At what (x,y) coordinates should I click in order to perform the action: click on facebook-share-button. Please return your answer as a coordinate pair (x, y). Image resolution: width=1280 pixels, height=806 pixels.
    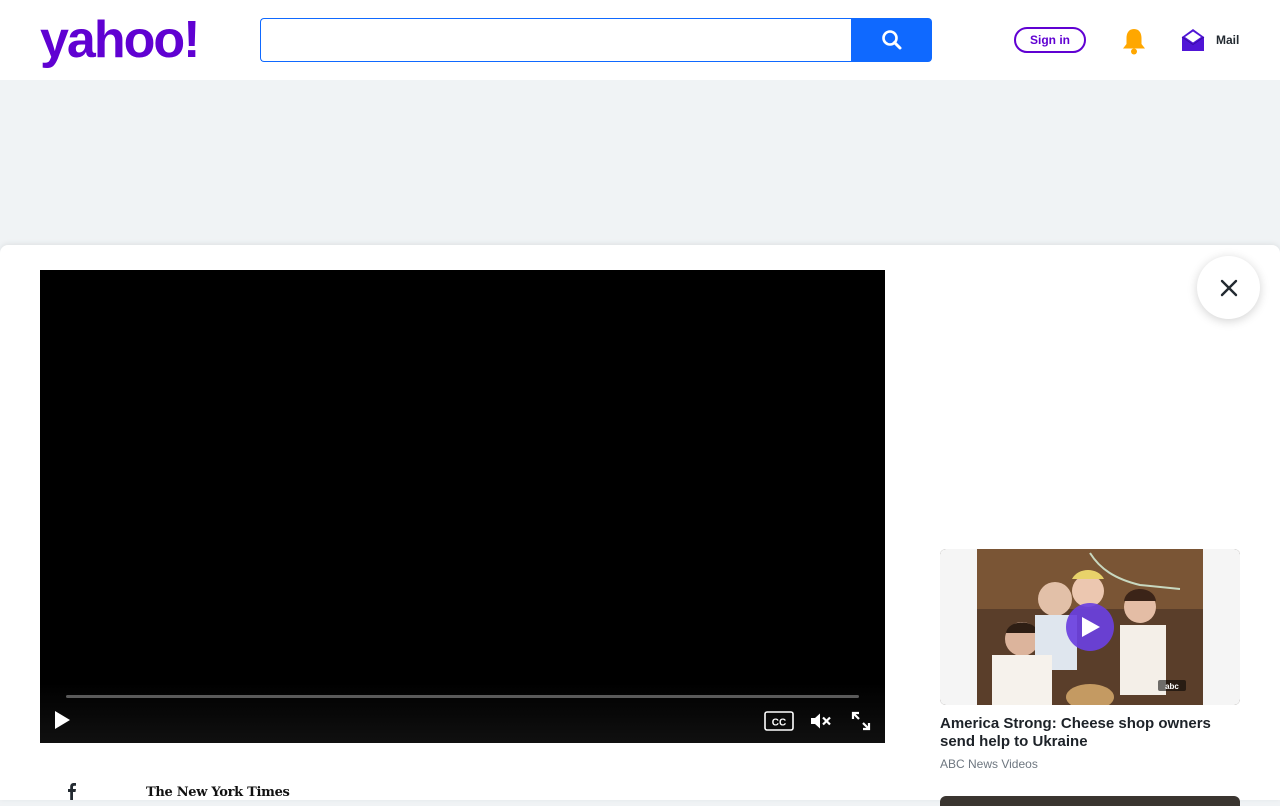
    Looking at the image, I should click on (72, 791).